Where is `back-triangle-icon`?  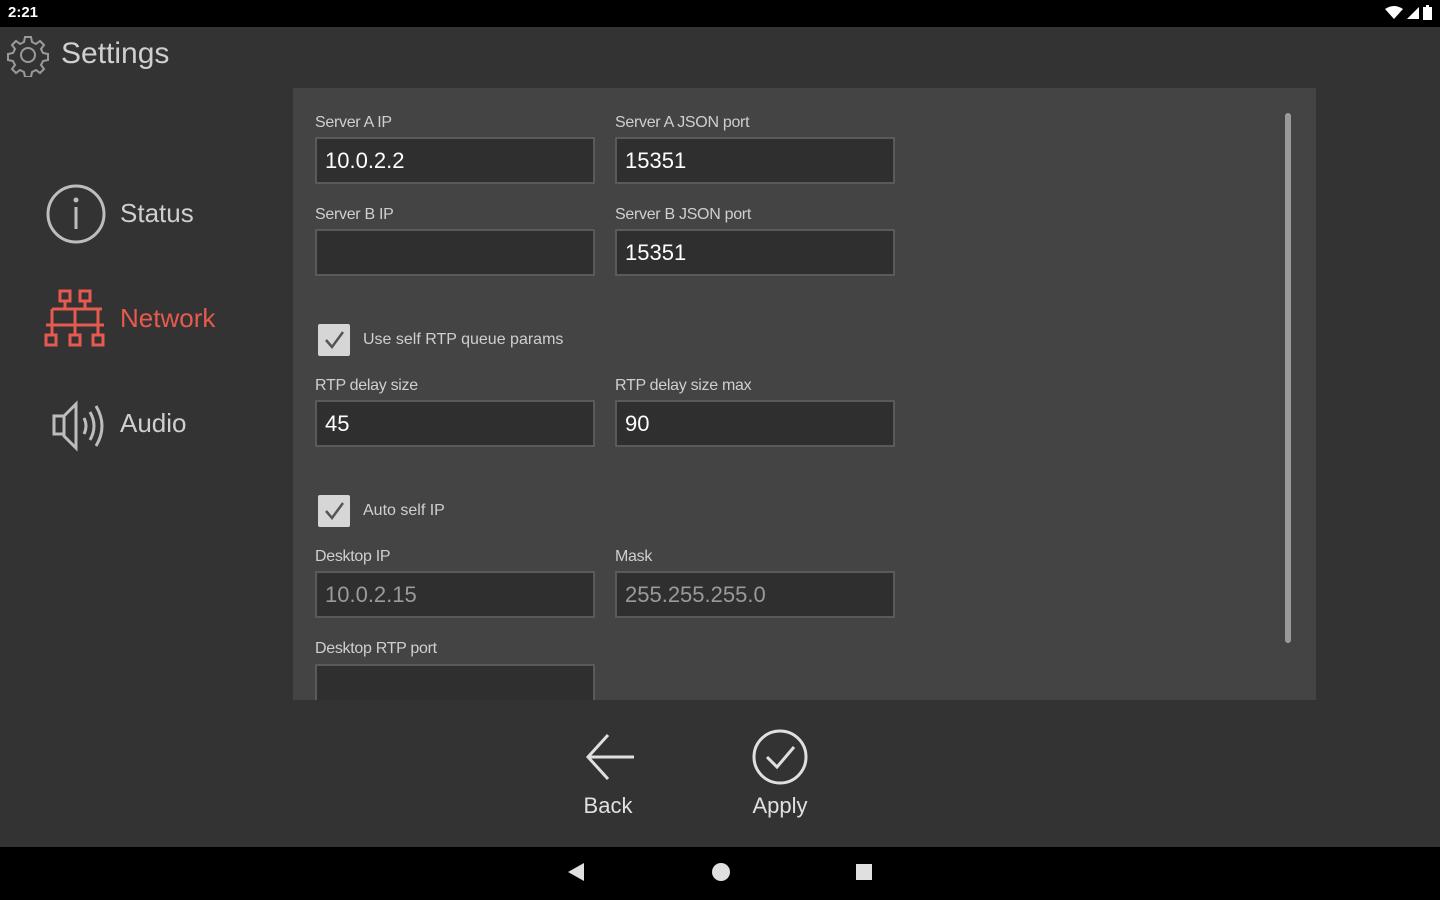
back-triangle-icon is located at coordinates (576, 872).